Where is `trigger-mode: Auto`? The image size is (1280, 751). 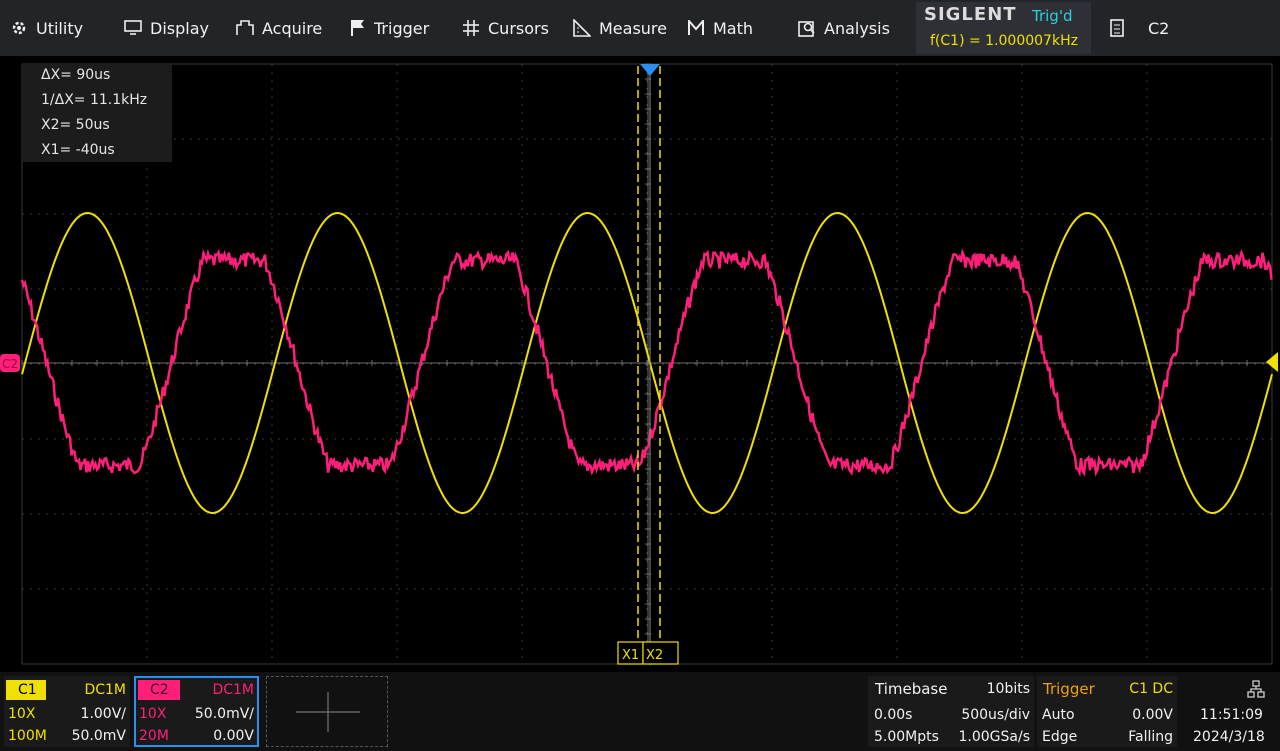 trigger-mode: Auto is located at coordinates (1058, 715).